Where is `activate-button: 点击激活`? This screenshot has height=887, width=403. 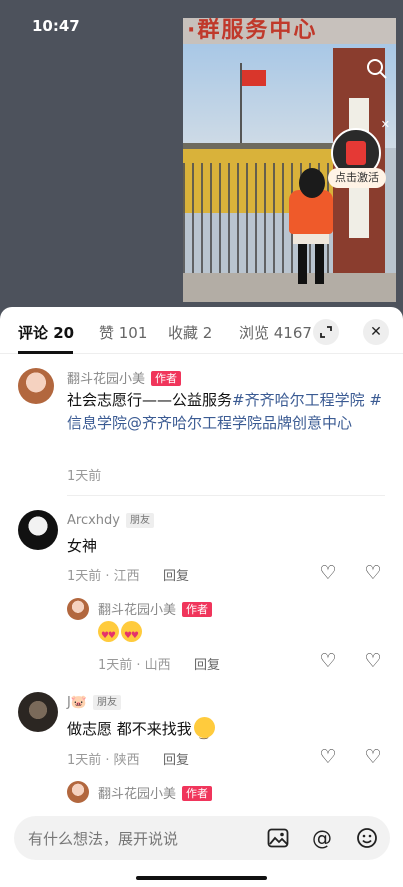 activate-button: 点击激活 is located at coordinates (357, 178).